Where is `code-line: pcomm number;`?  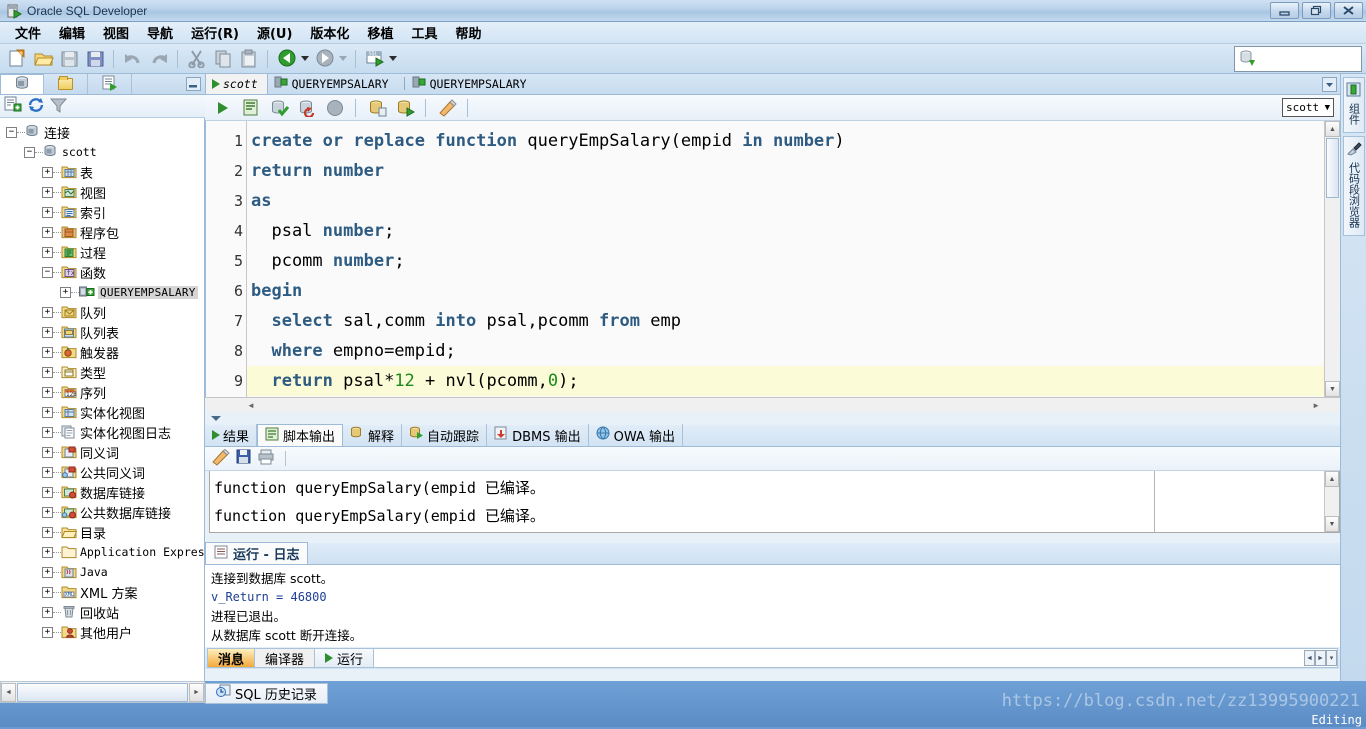
code-line: pcomm number; is located at coordinates (785, 261).